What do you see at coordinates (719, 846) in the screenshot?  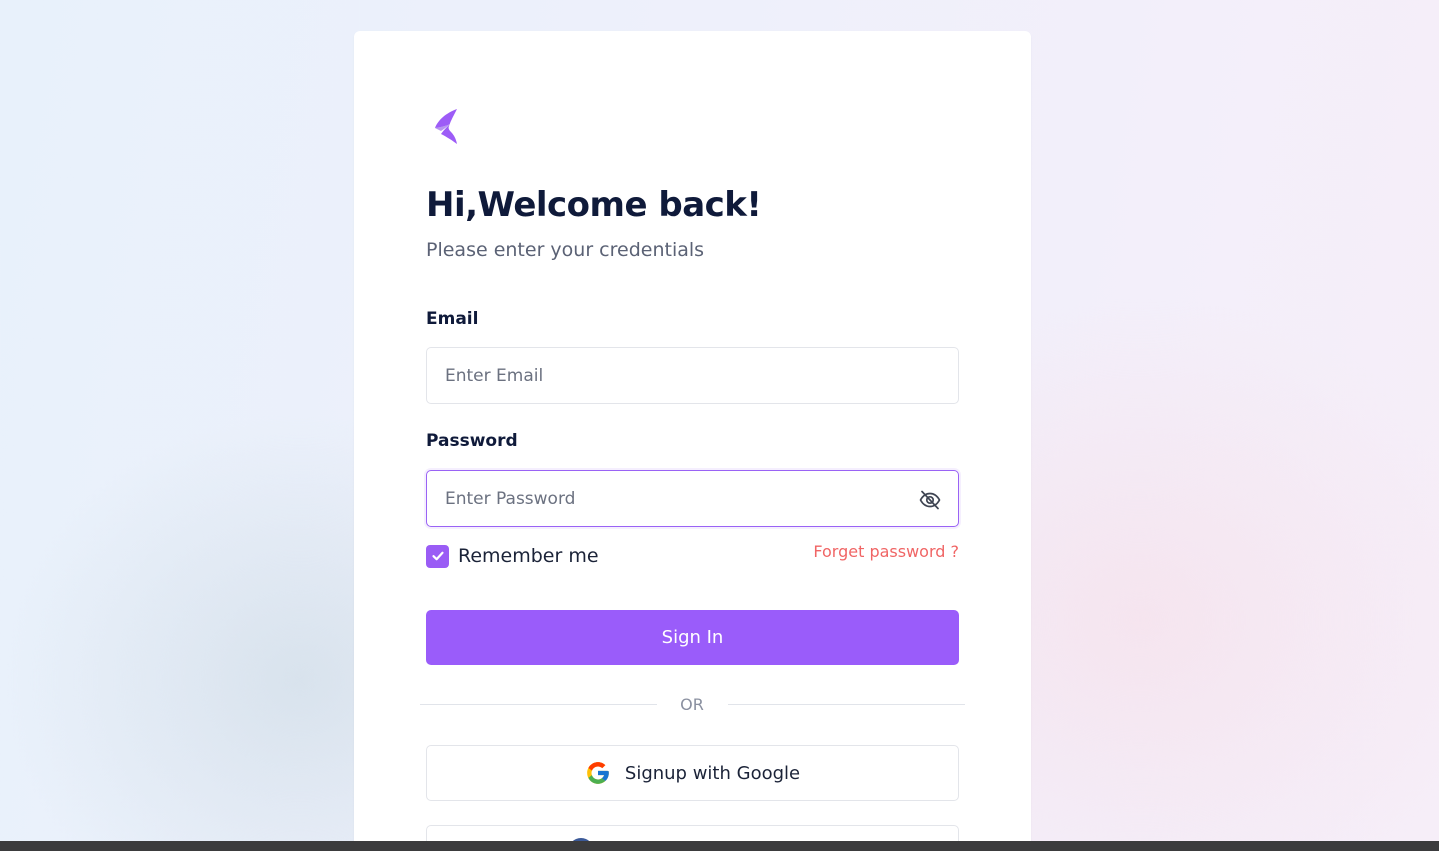 I see `taskbar` at bounding box center [719, 846].